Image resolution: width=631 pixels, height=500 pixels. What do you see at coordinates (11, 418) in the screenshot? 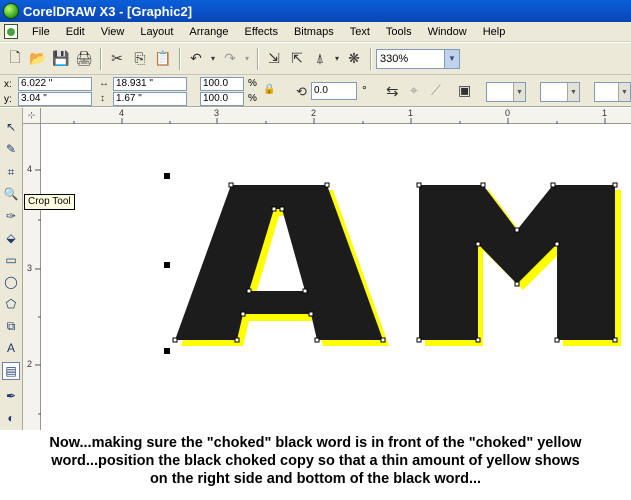
I see `outline-tool-icon: ◐` at bounding box center [11, 418].